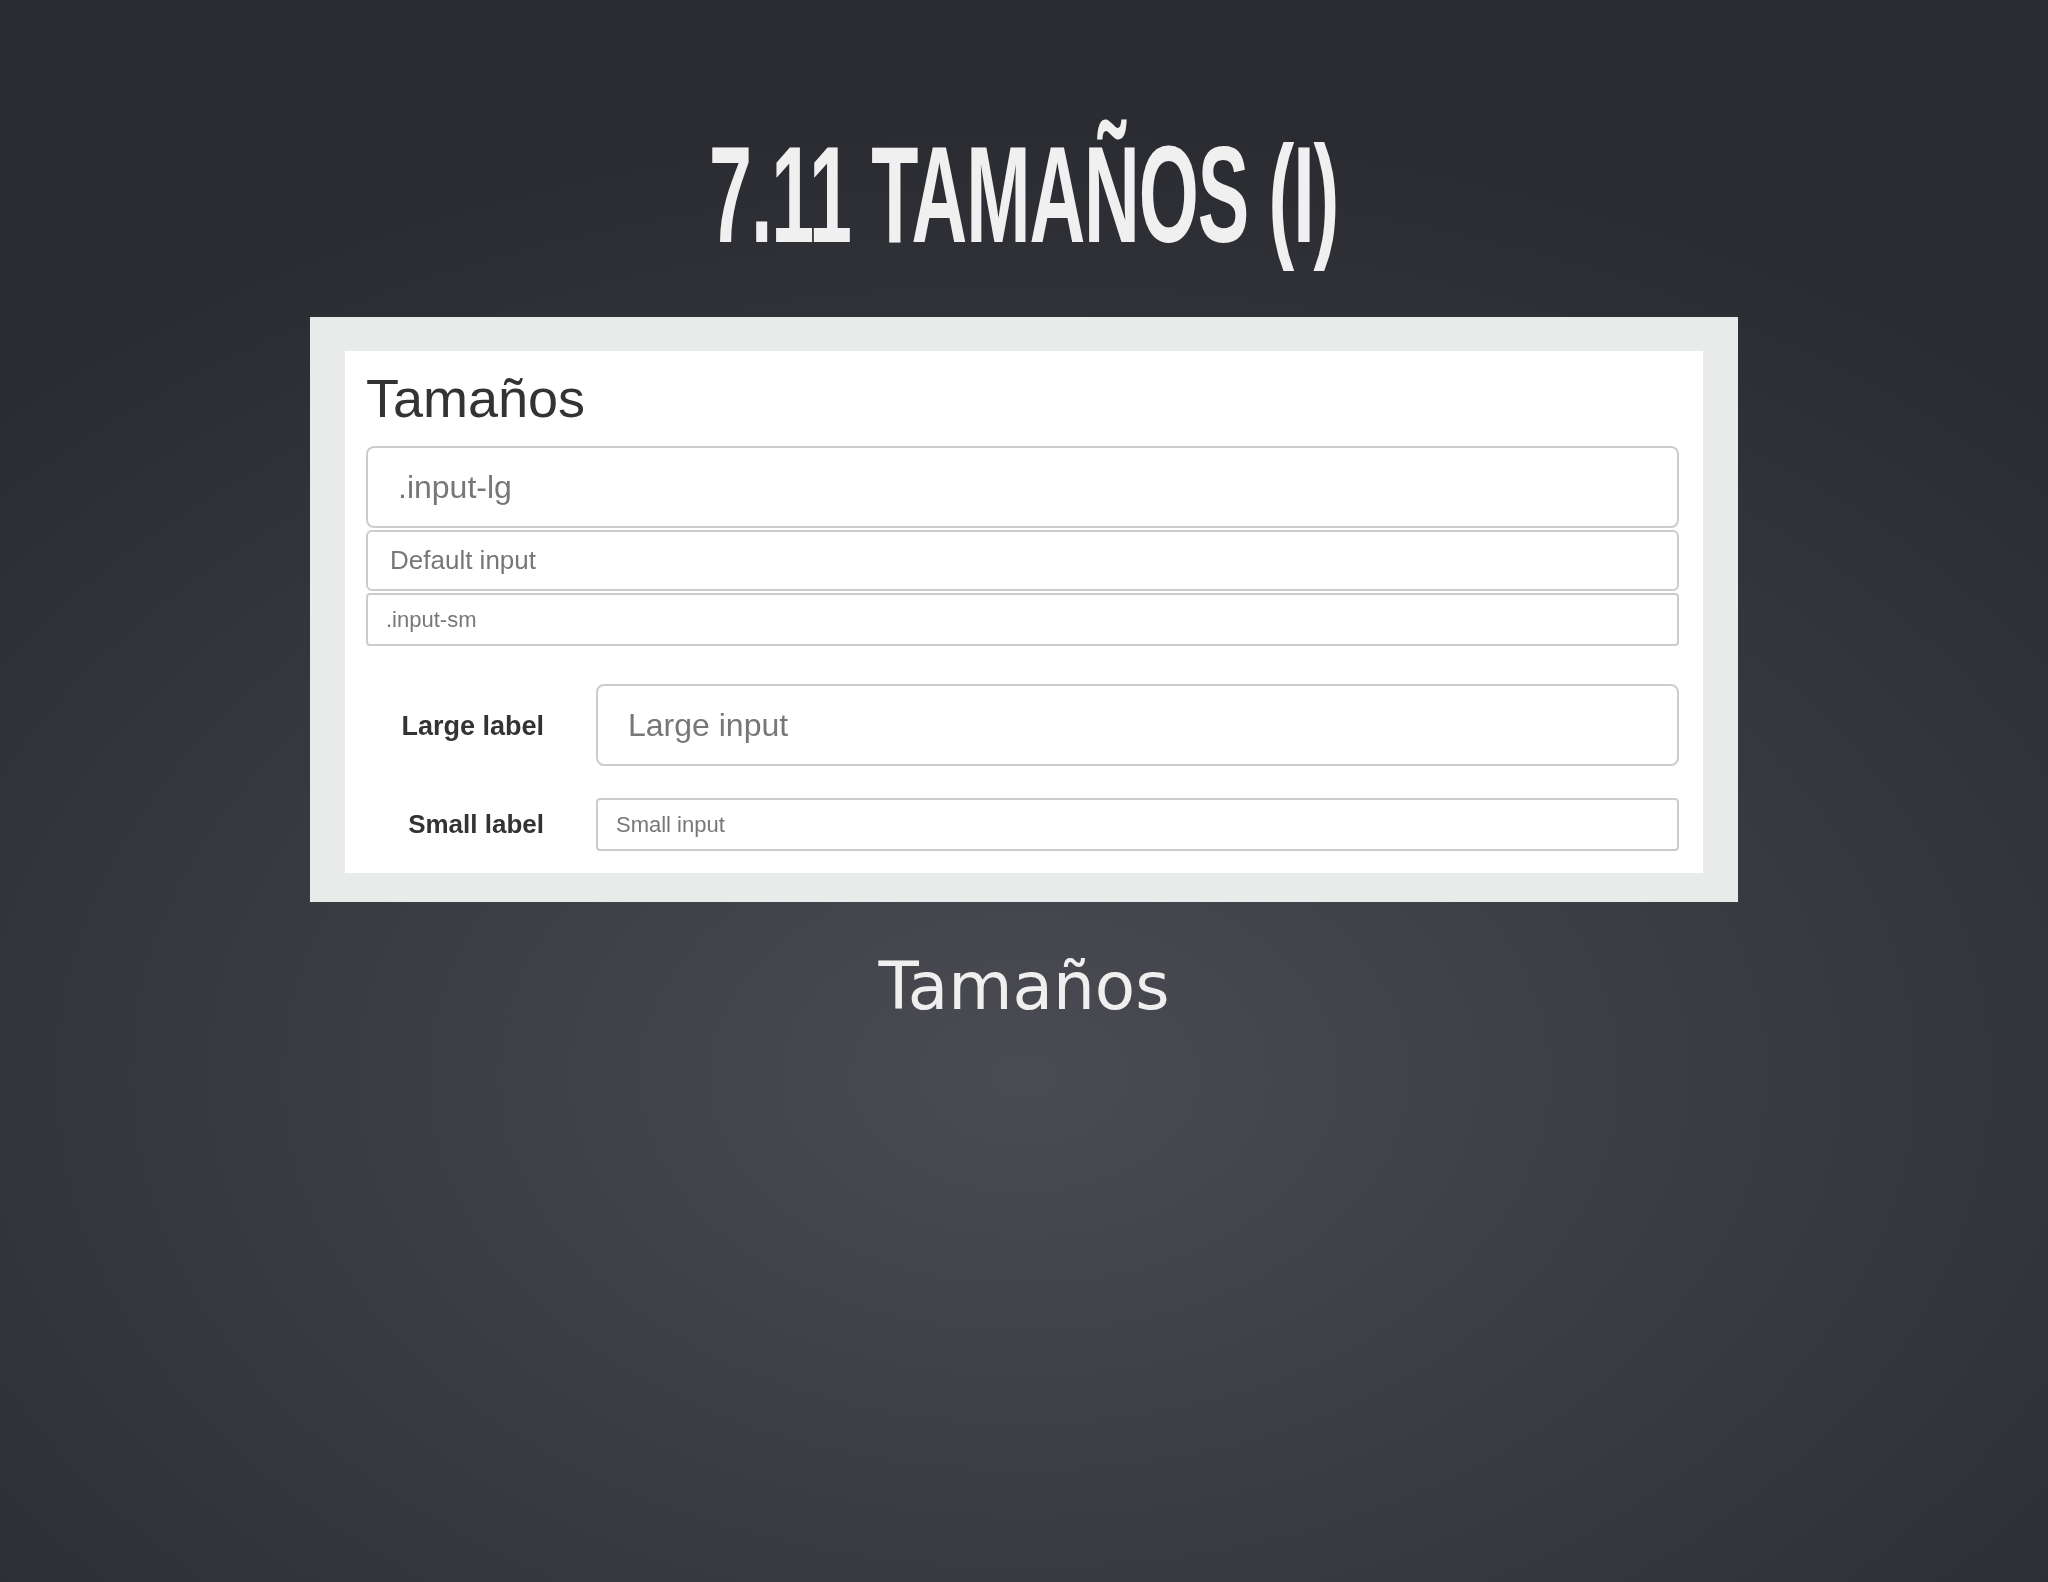 Image resolution: width=2048 pixels, height=1582 pixels. I want to click on slide-caption: Tamaños, so click(1024, 986).